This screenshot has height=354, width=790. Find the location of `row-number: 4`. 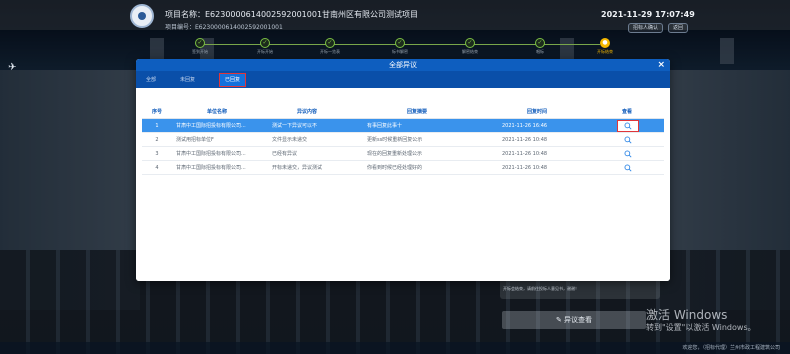

row-number: 4 is located at coordinates (157, 168).